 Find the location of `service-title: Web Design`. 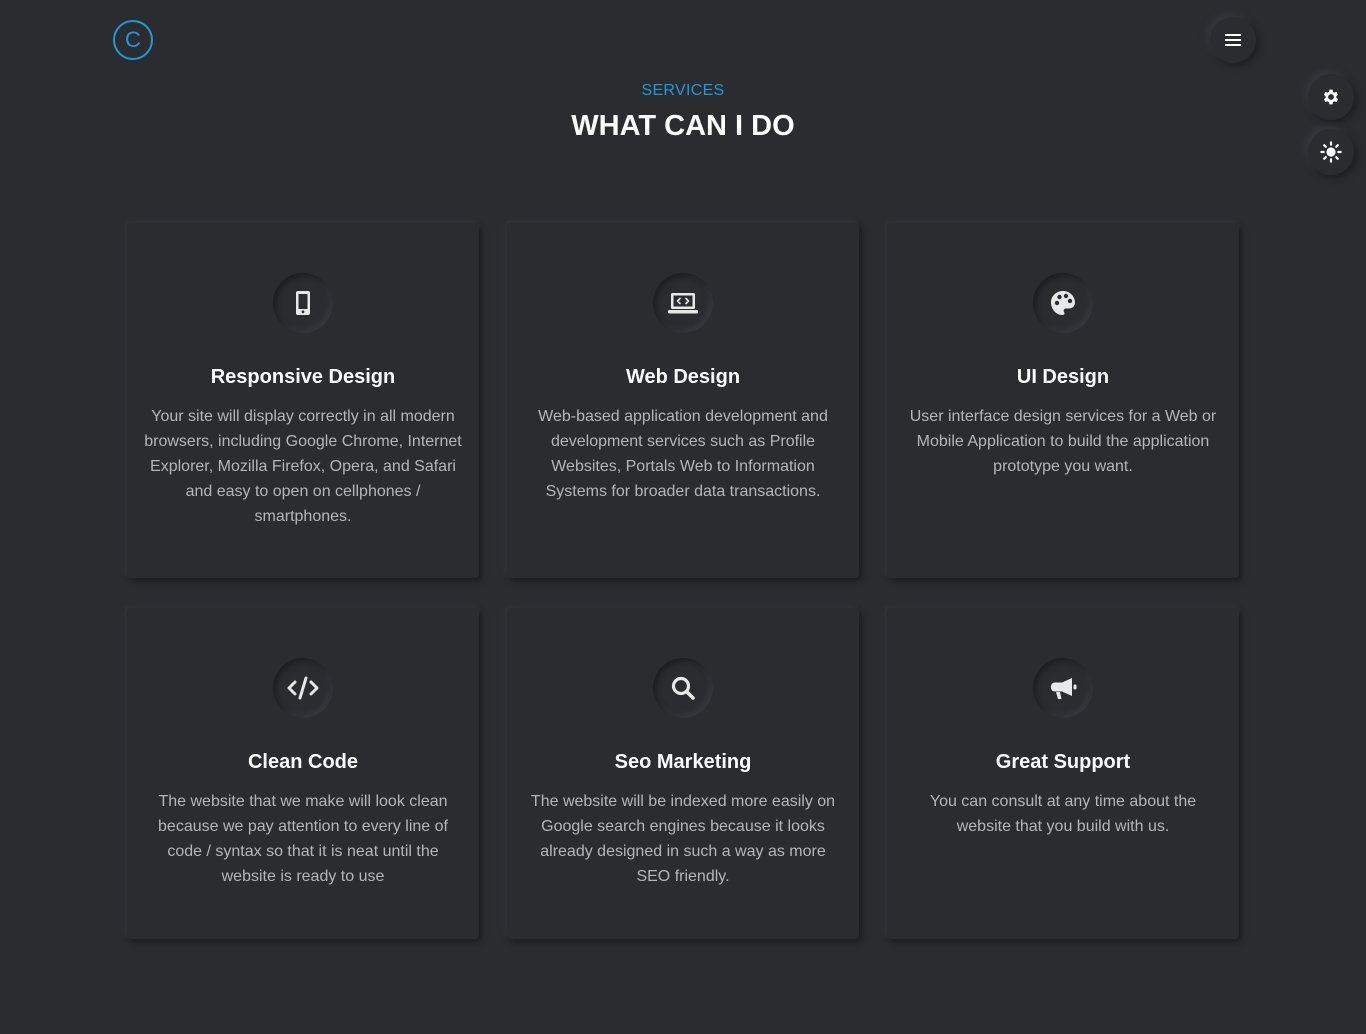

service-title: Web Design is located at coordinates (683, 377).